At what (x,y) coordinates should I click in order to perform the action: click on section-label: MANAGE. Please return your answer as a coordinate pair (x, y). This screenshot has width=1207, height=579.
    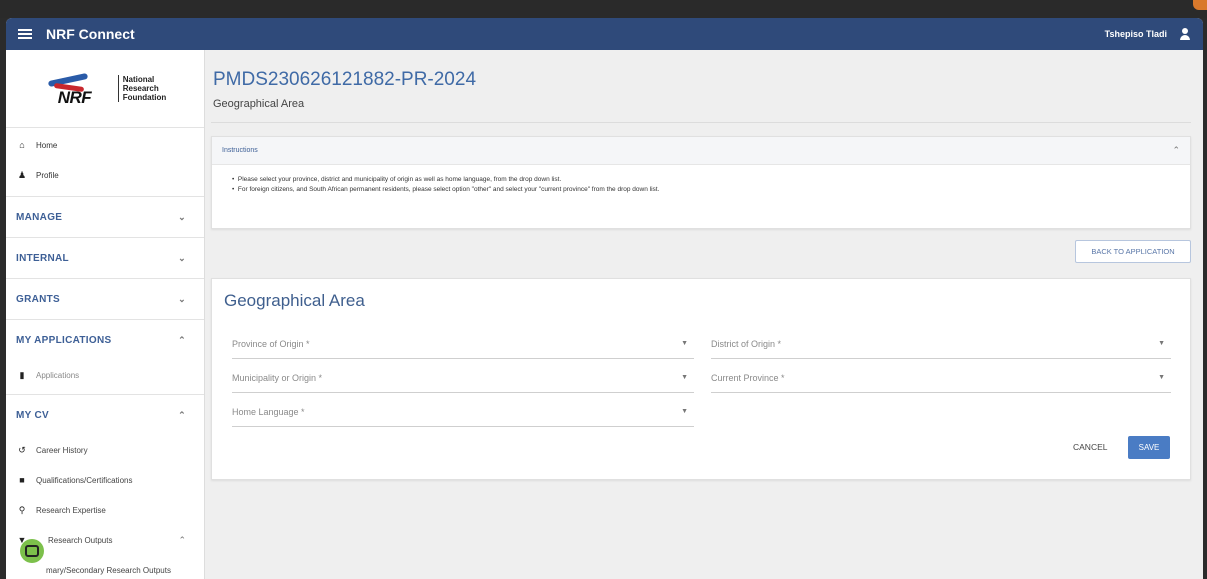
    Looking at the image, I should click on (39, 217).